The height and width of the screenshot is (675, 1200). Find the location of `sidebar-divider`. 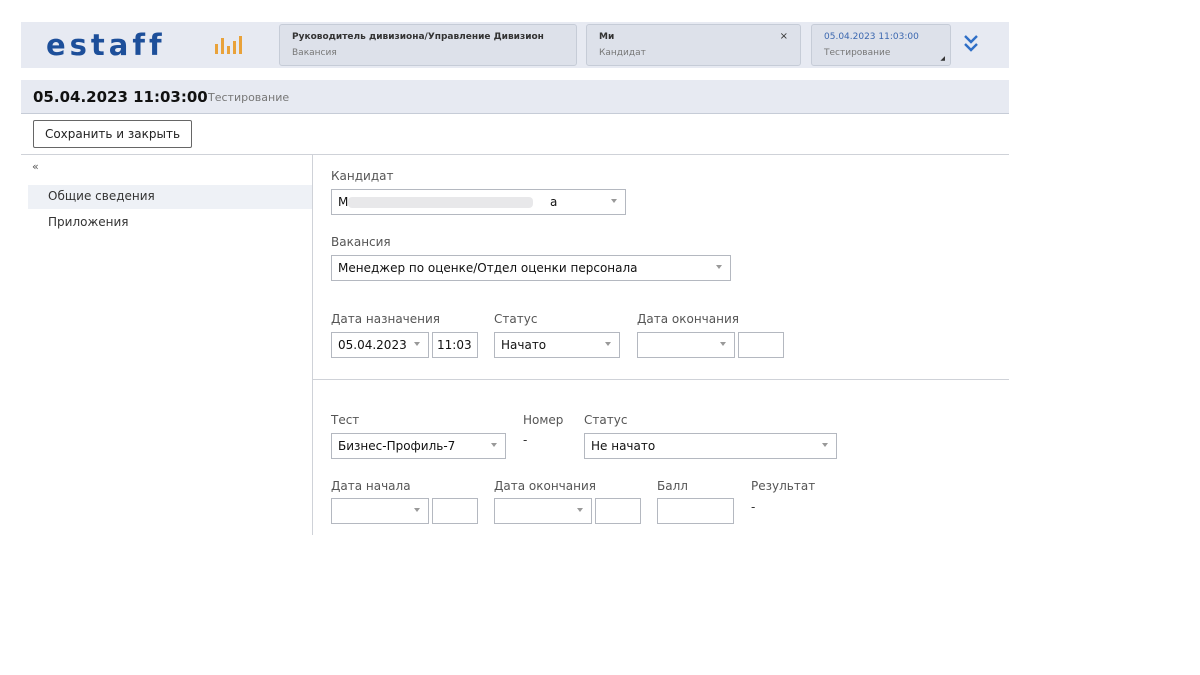

sidebar-divider is located at coordinates (312, 345).